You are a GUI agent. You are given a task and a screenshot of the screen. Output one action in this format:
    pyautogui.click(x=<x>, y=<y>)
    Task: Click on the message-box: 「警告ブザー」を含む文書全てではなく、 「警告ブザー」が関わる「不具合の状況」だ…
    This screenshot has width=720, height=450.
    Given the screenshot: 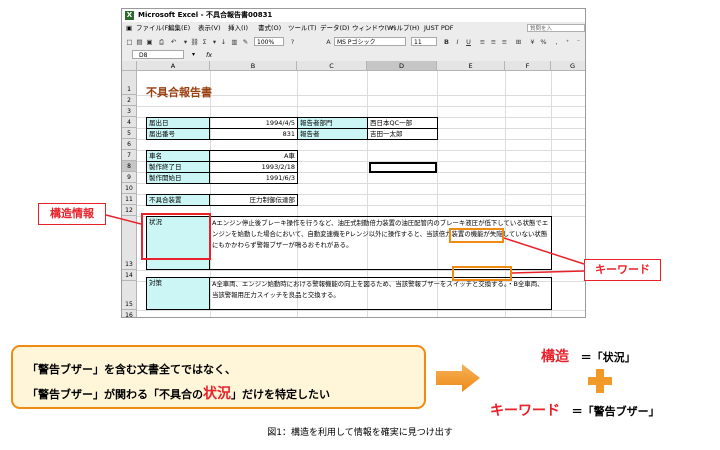 What is the action you would take?
    pyautogui.click(x=218, y=377)
    